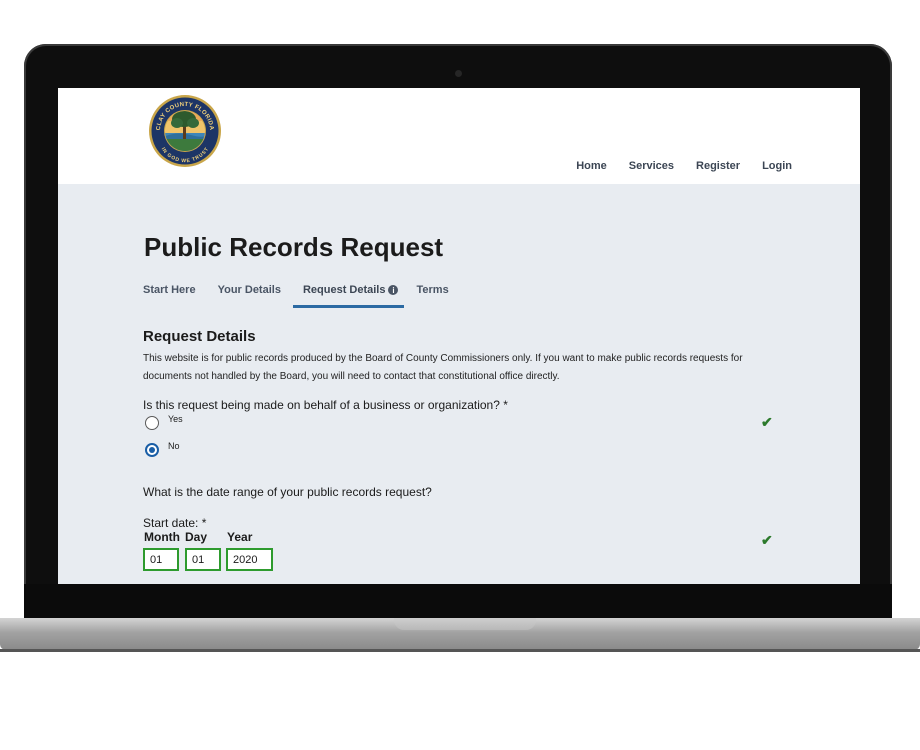 Image resolution: width=920 pixels, height=750 pixels. What do you see at coordinates (196, 537) in the screenshot?
I see `day-label: Day` at bounding box center [196, 537].